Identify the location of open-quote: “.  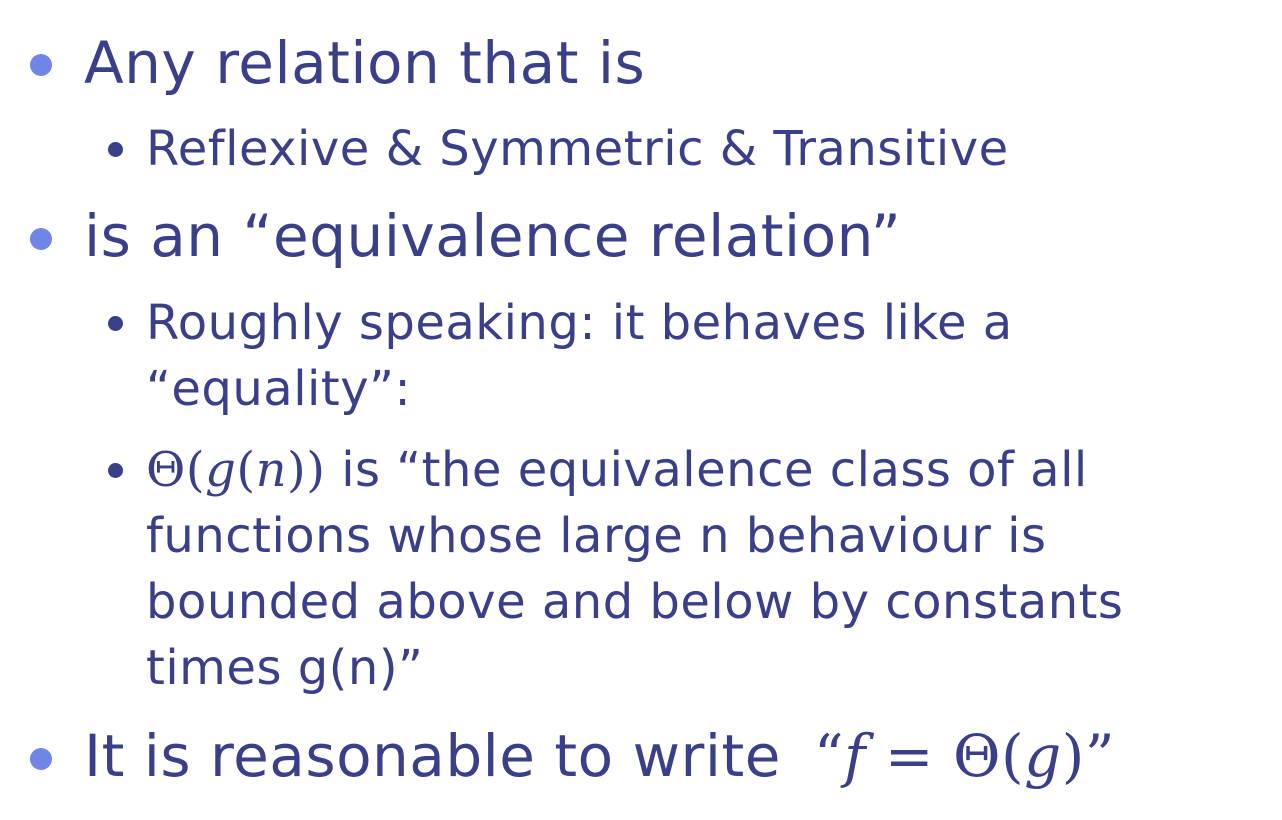
(828, 756).